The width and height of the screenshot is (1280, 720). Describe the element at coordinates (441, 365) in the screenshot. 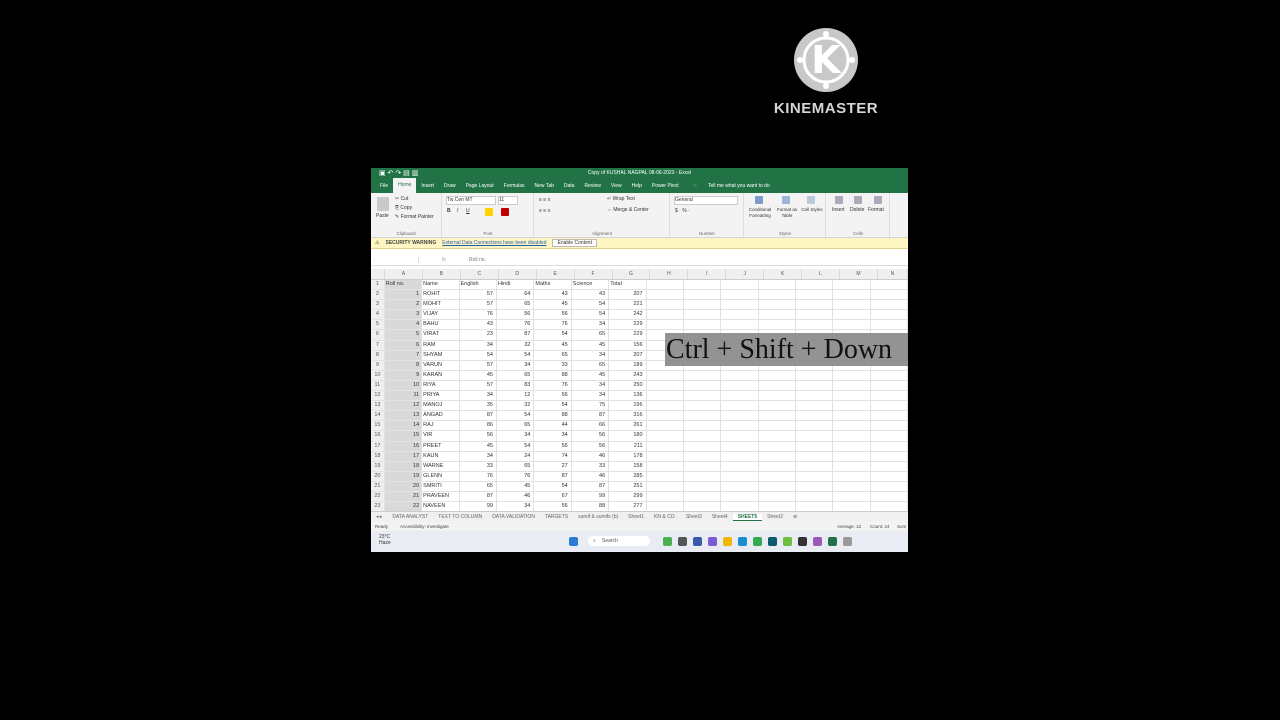

I see `cell: VARUN` at that location.